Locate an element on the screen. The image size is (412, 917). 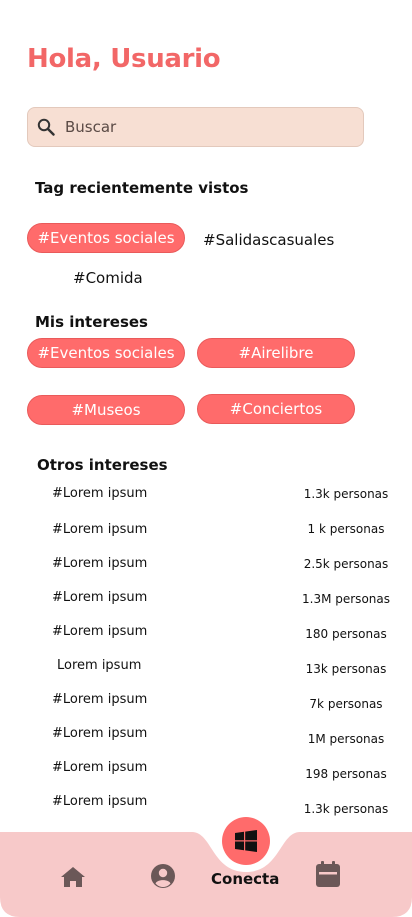
list-item-count: 13k personas is located at coordinates (346, 669).